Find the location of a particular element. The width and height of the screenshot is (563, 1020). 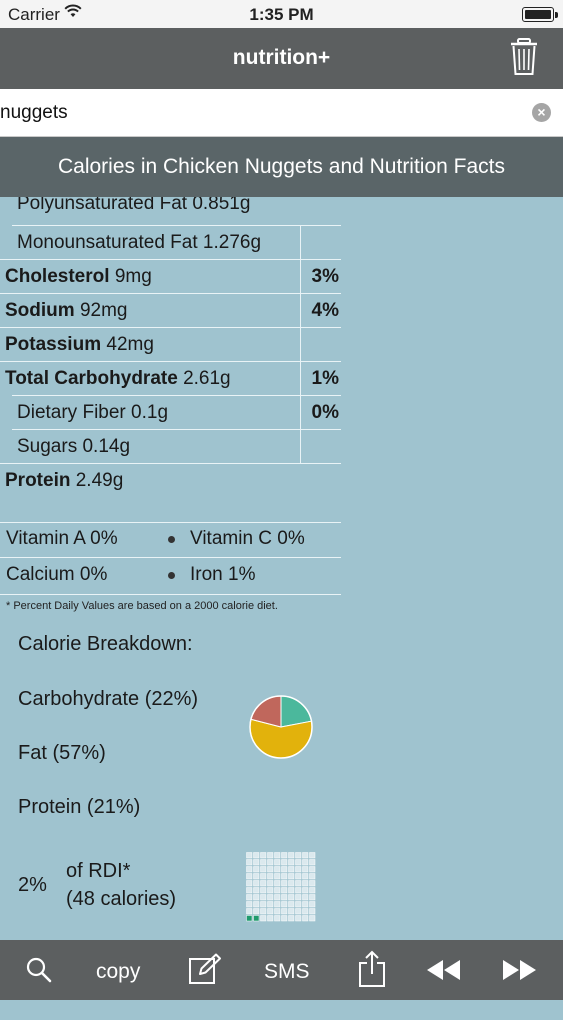

protein-legend: Protein (21%) is located at coordinates (79, 807).